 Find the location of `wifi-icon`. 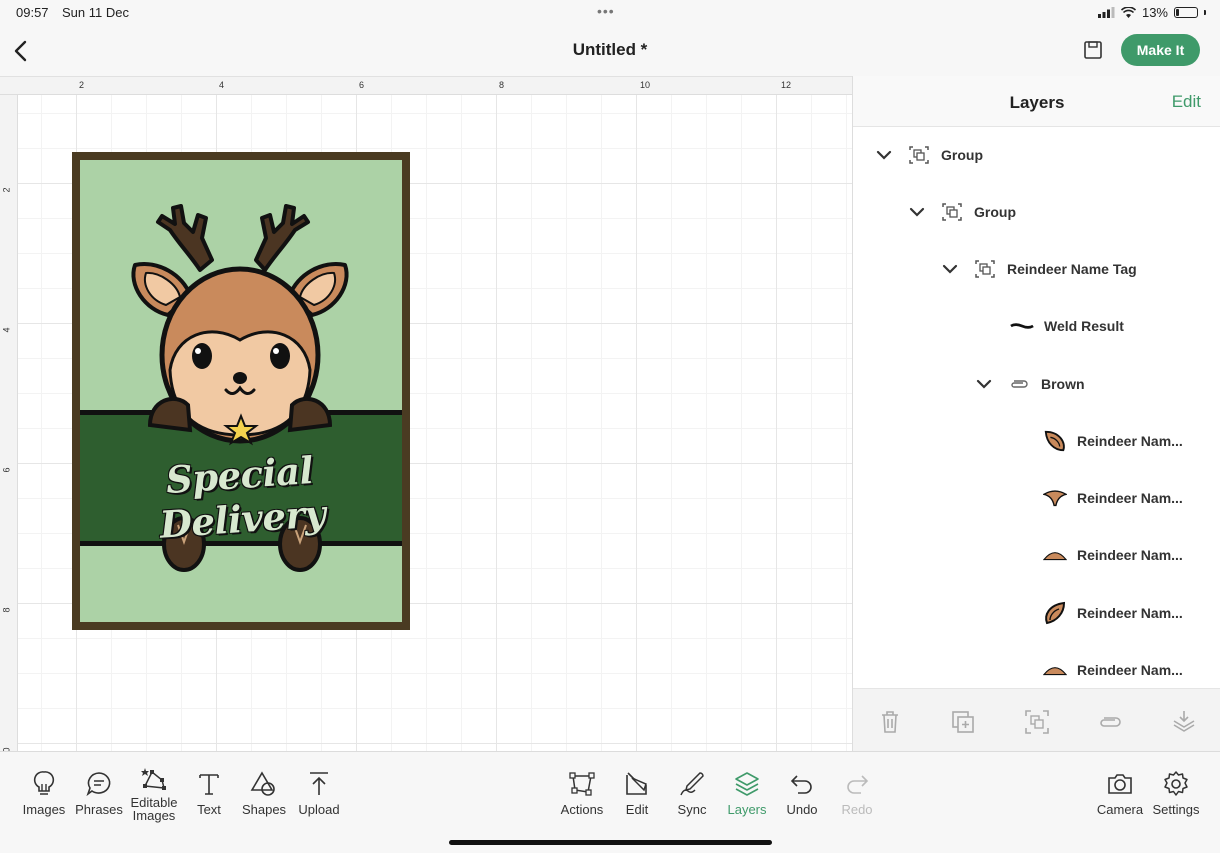

wifi-icon is located at coordinates (1128, 12).